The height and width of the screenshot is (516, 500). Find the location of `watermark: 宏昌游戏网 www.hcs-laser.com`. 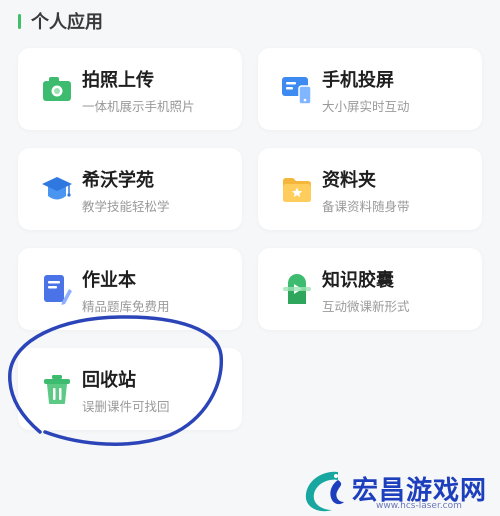

watermark: 宏昌游戏网 www.hcs-laser.com is located at coordinates (398, 491).